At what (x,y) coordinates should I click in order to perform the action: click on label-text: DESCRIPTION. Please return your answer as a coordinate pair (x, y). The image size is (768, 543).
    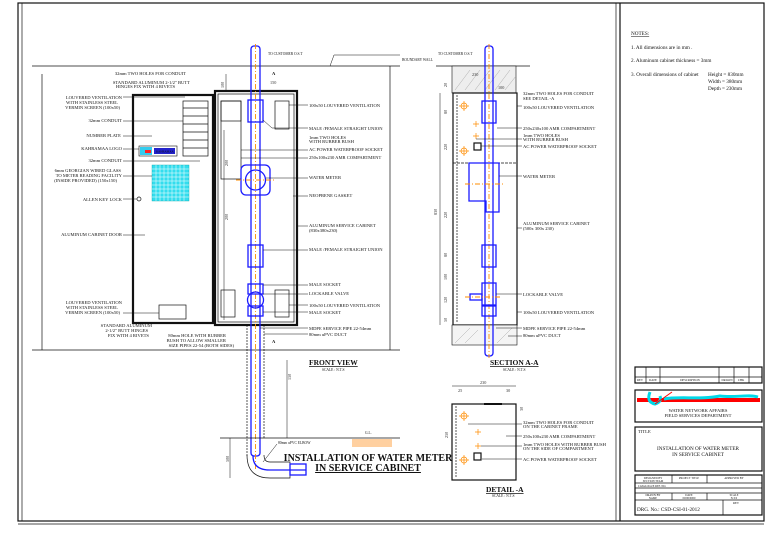
    Looking at the image, I should click on (690, 380).